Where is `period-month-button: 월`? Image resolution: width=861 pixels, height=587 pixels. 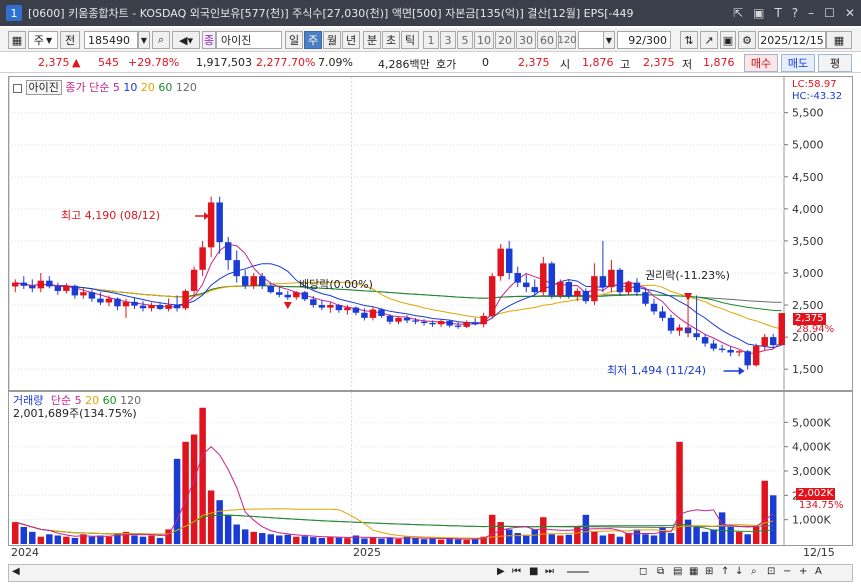
period-month-button: 월 is located at coordinates (332, 40).